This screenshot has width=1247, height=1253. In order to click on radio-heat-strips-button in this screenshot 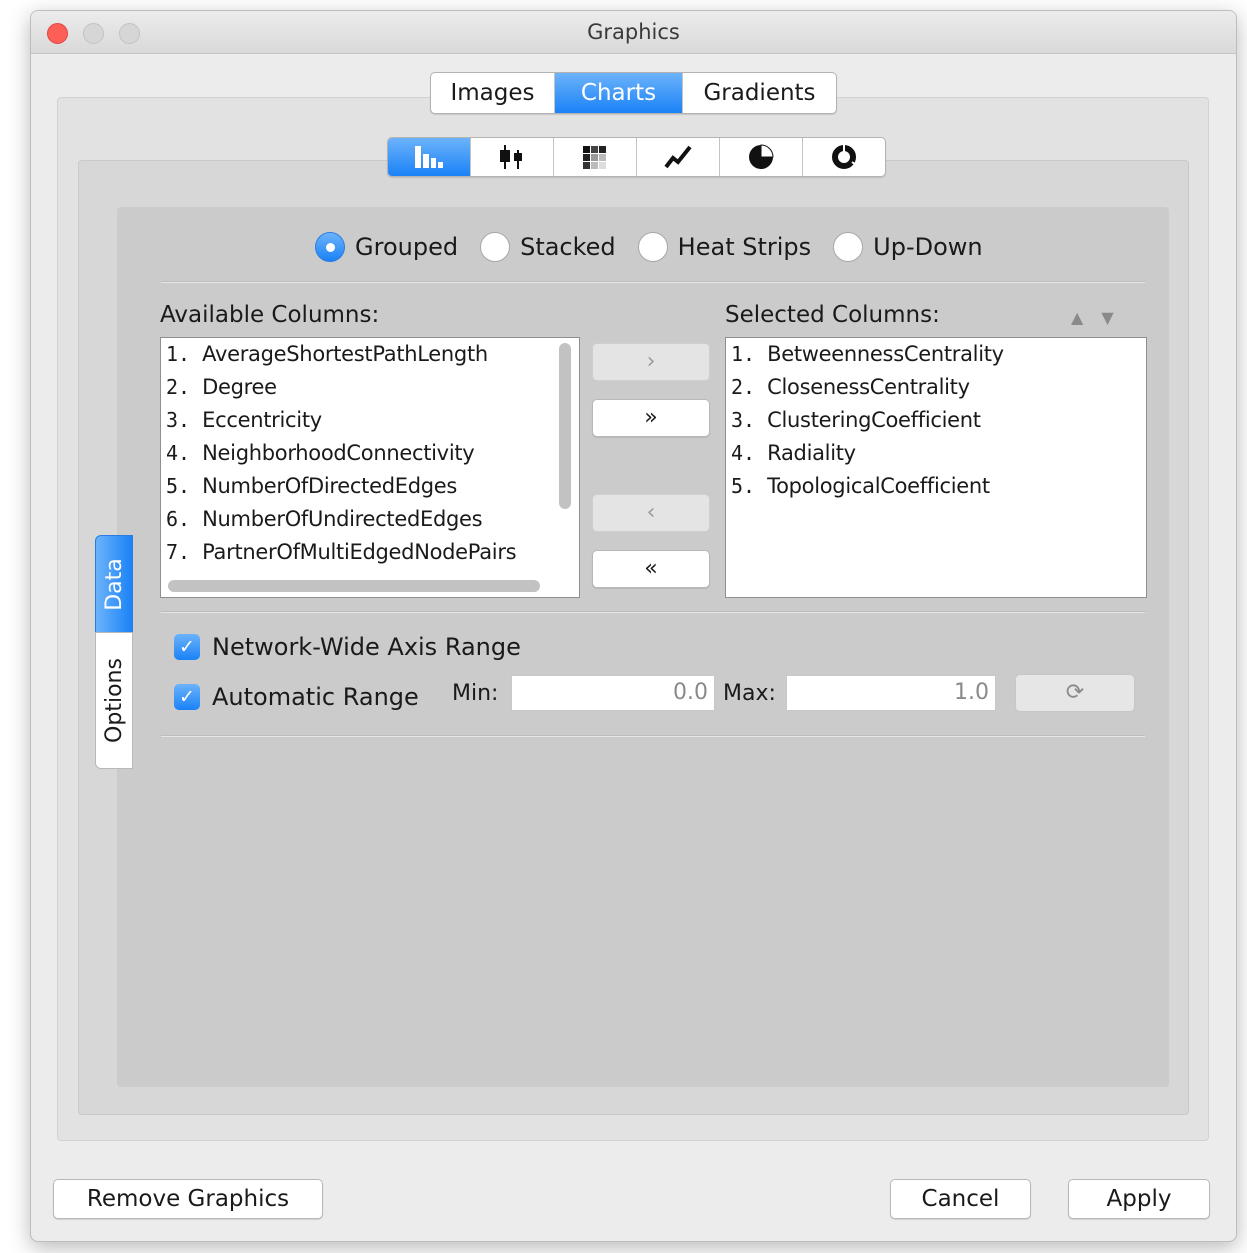, I will do `click(652, 247)`.